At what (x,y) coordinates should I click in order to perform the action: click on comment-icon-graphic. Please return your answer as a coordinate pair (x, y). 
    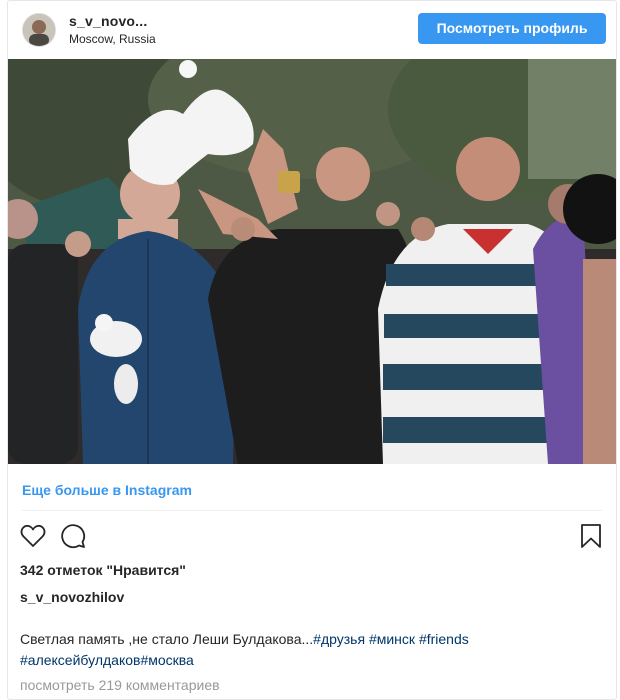
    Looking at the image, I should click on (73, 536).